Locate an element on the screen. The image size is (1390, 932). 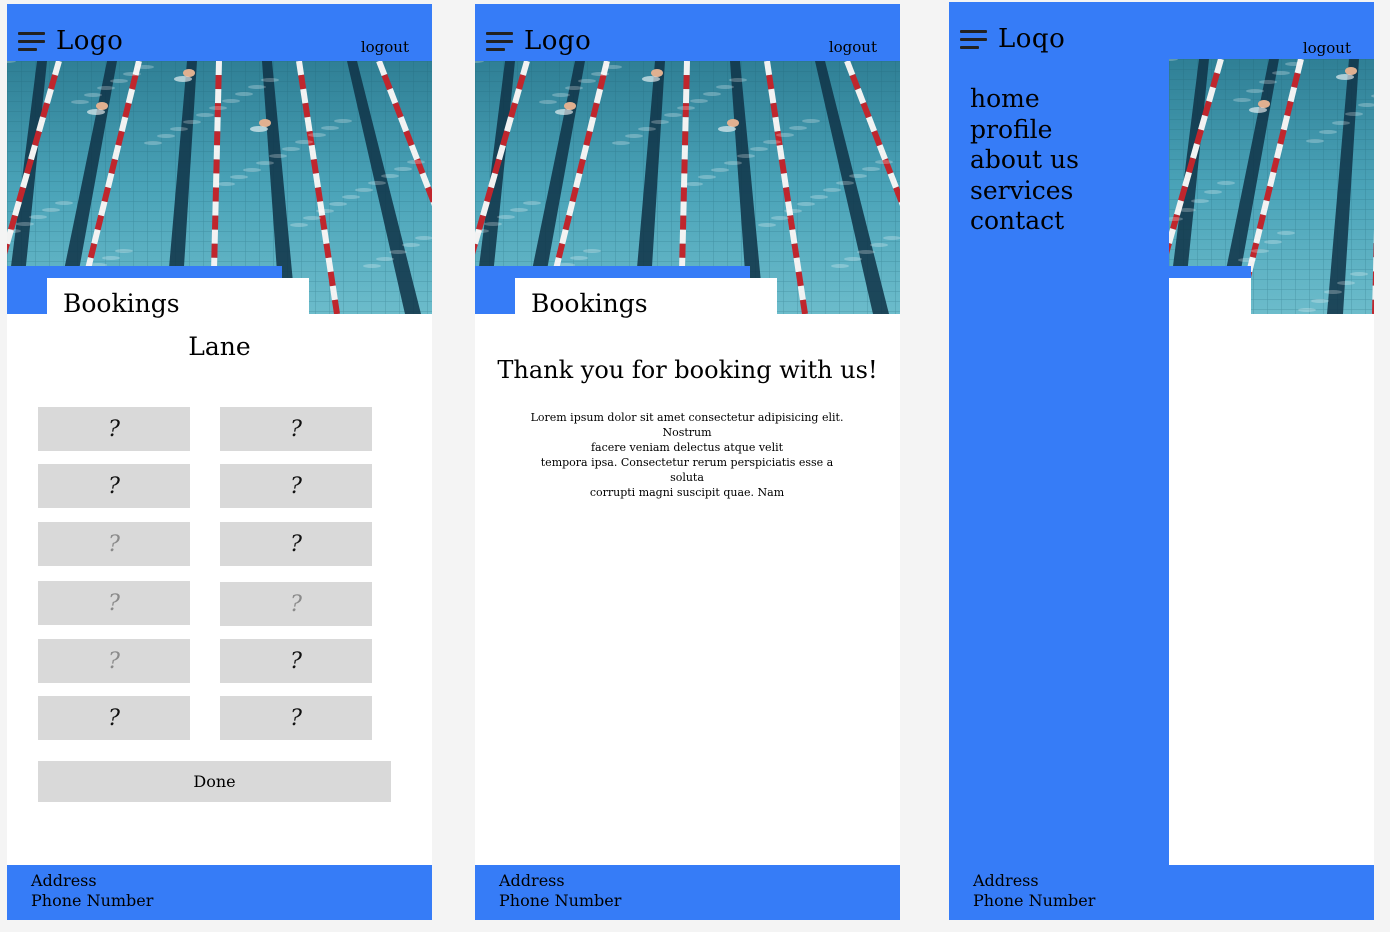
nav-item-home: home is located at coordinates (1024, 99).